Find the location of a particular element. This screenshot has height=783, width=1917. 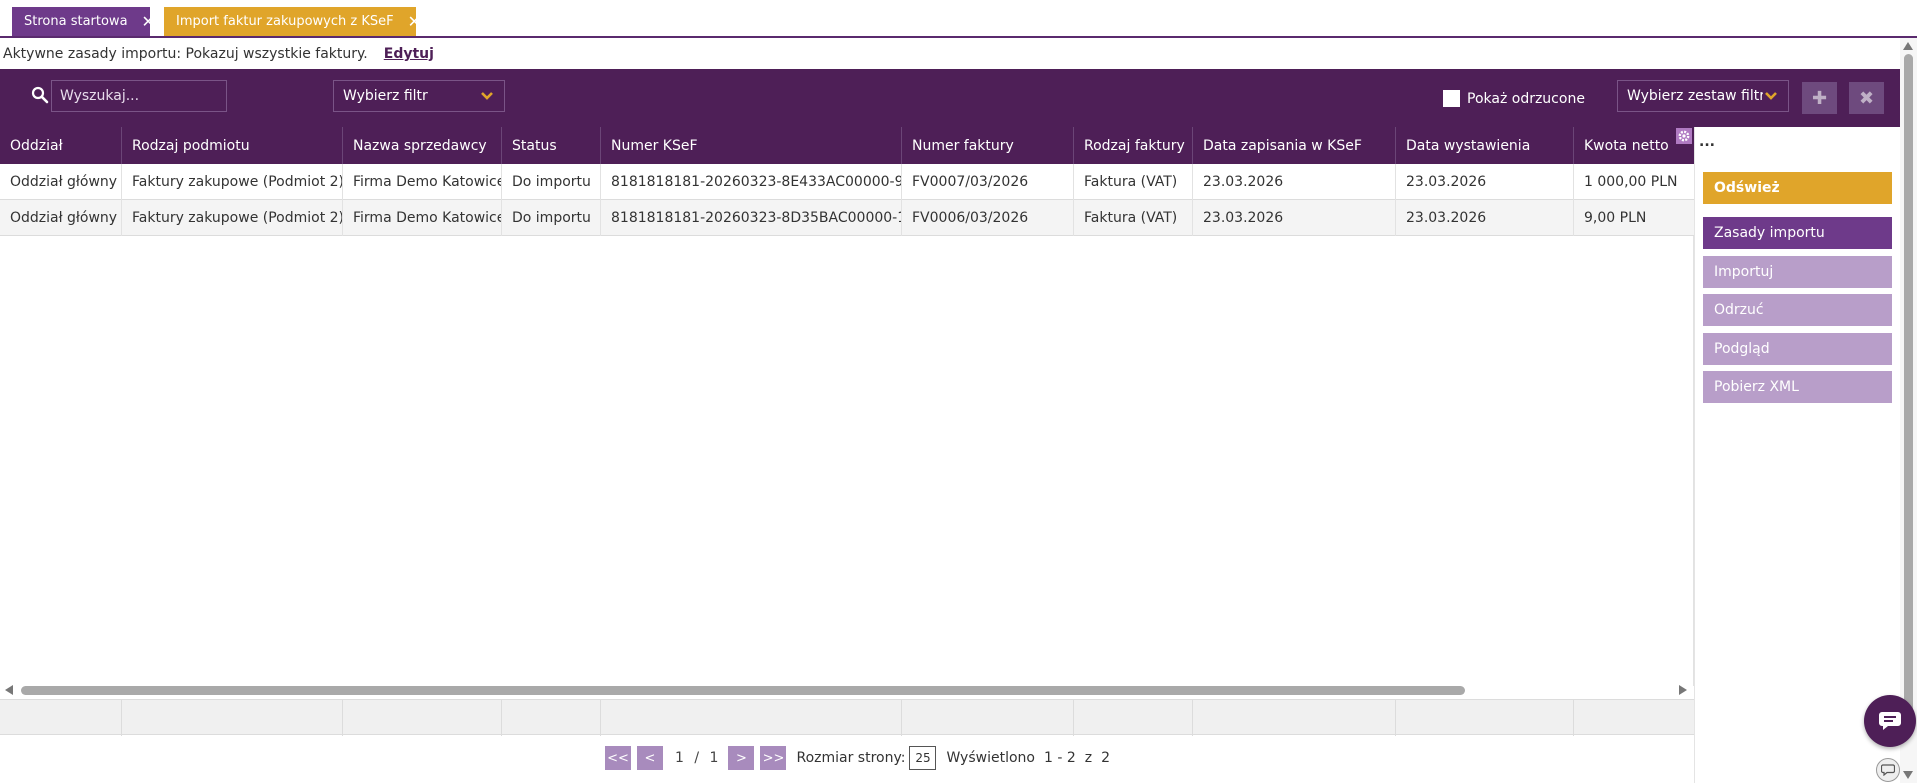

filter-set-select: Wybierz zestaw filtrów is located at coordinates (1703, 96).